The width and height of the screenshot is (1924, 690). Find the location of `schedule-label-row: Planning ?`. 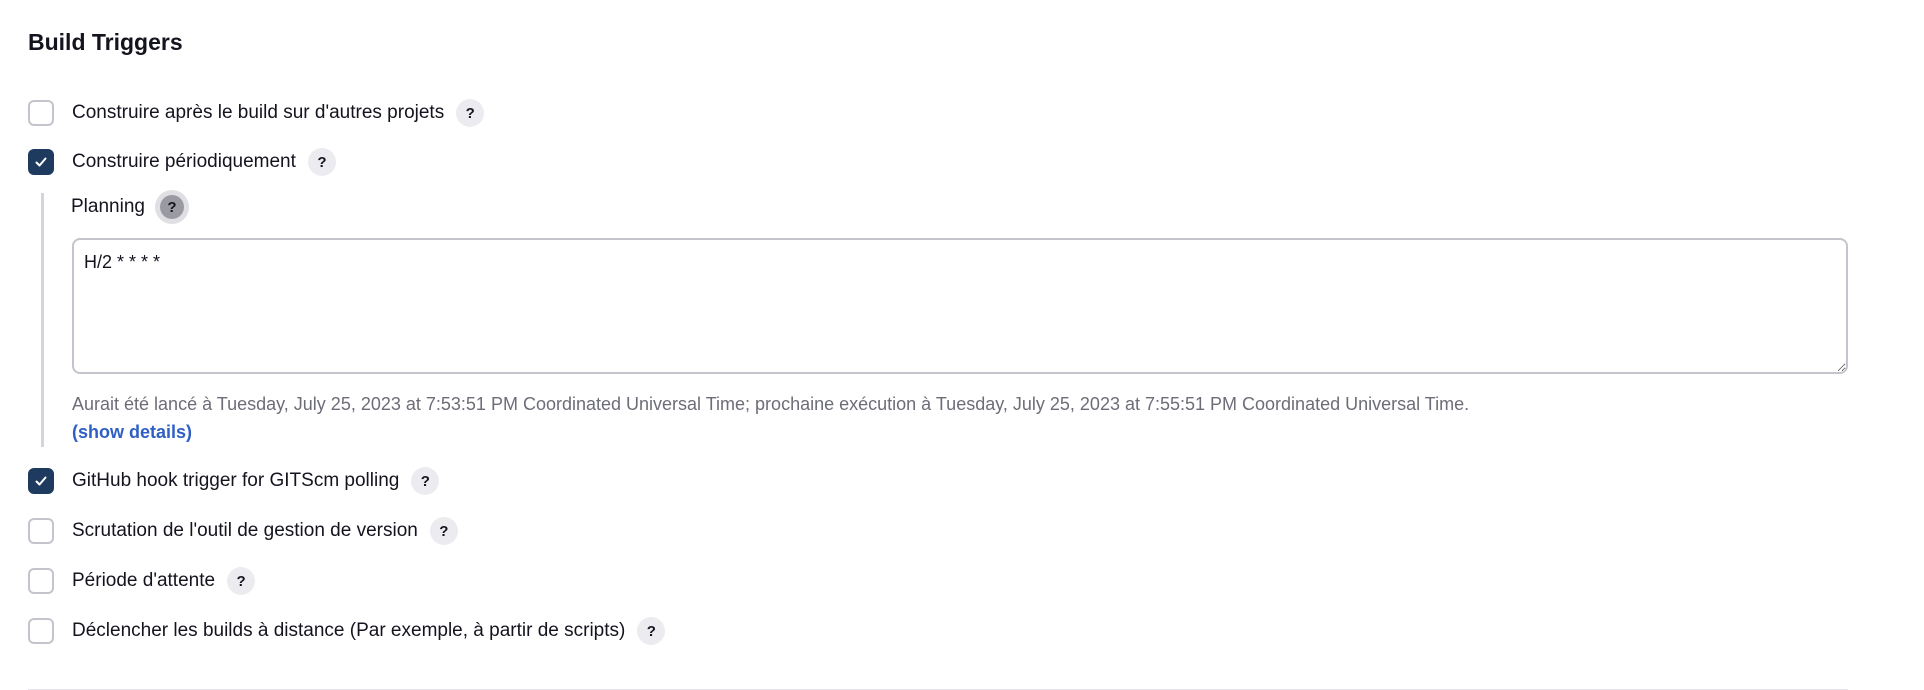

schedule-label-row: Planning ? is located at coordinates (130, 207).